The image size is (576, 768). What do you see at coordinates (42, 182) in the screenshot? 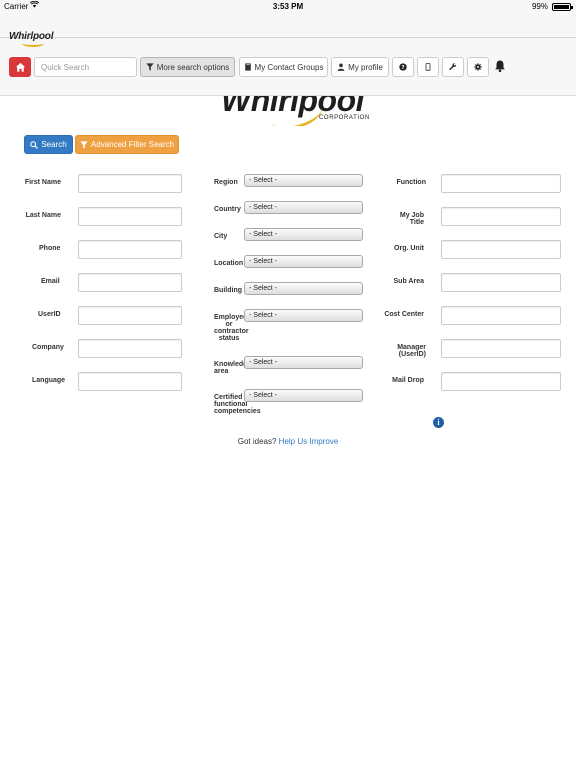
I see `first-name-label: First Name` at bounding box center [42, 182].